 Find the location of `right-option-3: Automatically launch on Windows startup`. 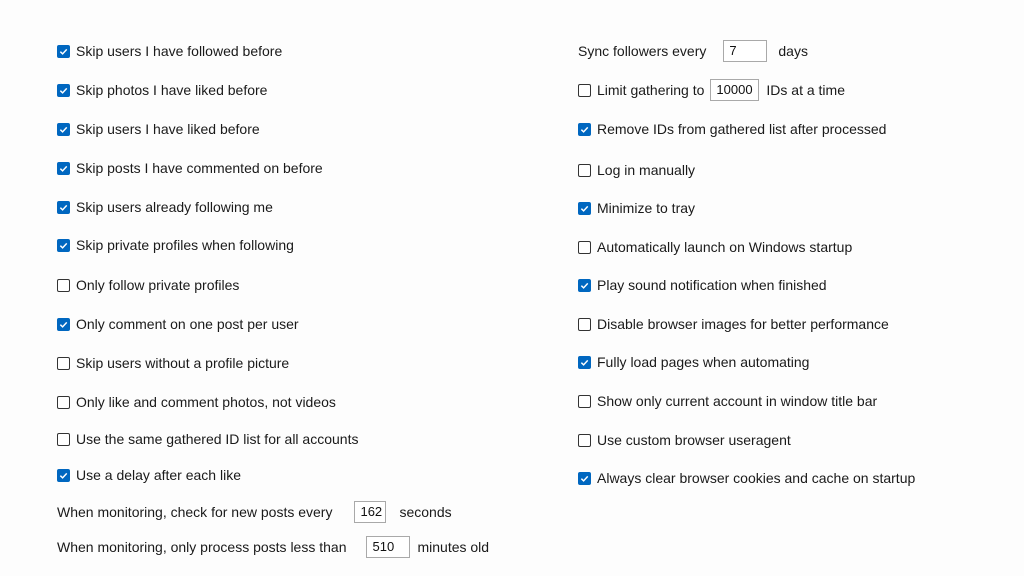

right-option-3: Automatically launch on Windows startup is located at coordinates (715, 247).